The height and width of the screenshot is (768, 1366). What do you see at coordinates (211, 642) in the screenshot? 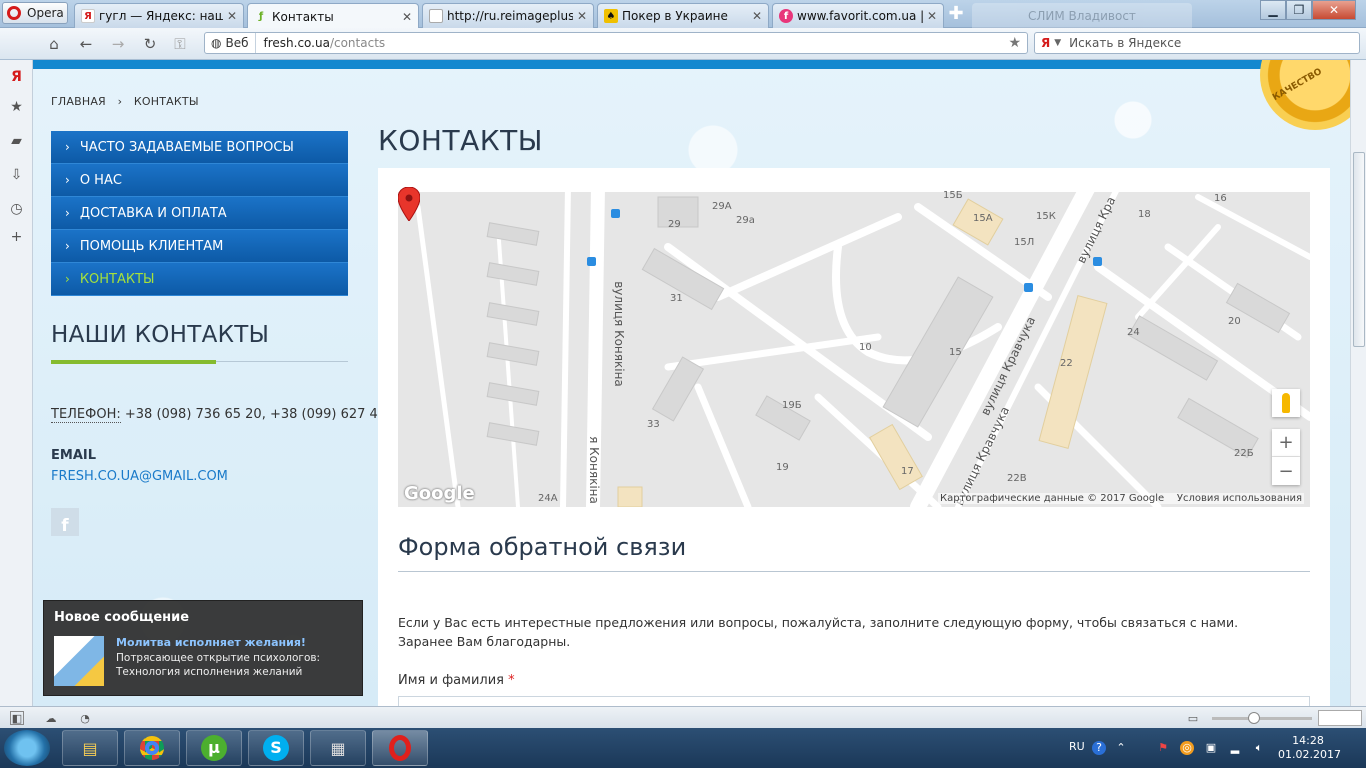
I see `notification-title-link: Молитва исполняет желания!` at bounding box center [211, 642].